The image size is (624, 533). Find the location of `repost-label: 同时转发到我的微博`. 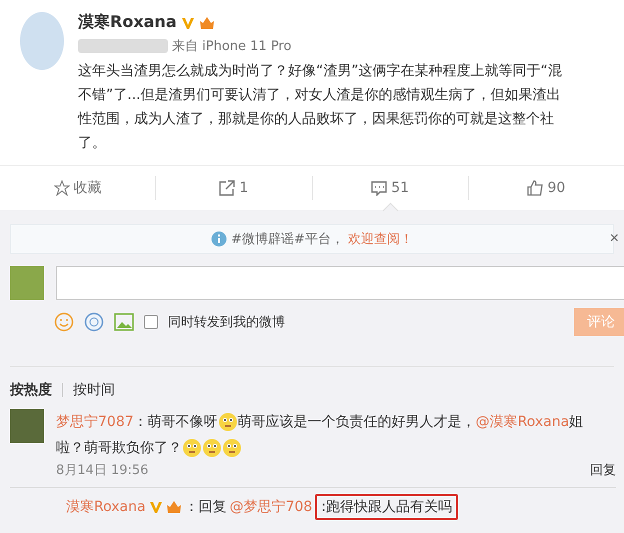

repost-label: 同时转发到我的微博 is located at coordinates (226, 322).